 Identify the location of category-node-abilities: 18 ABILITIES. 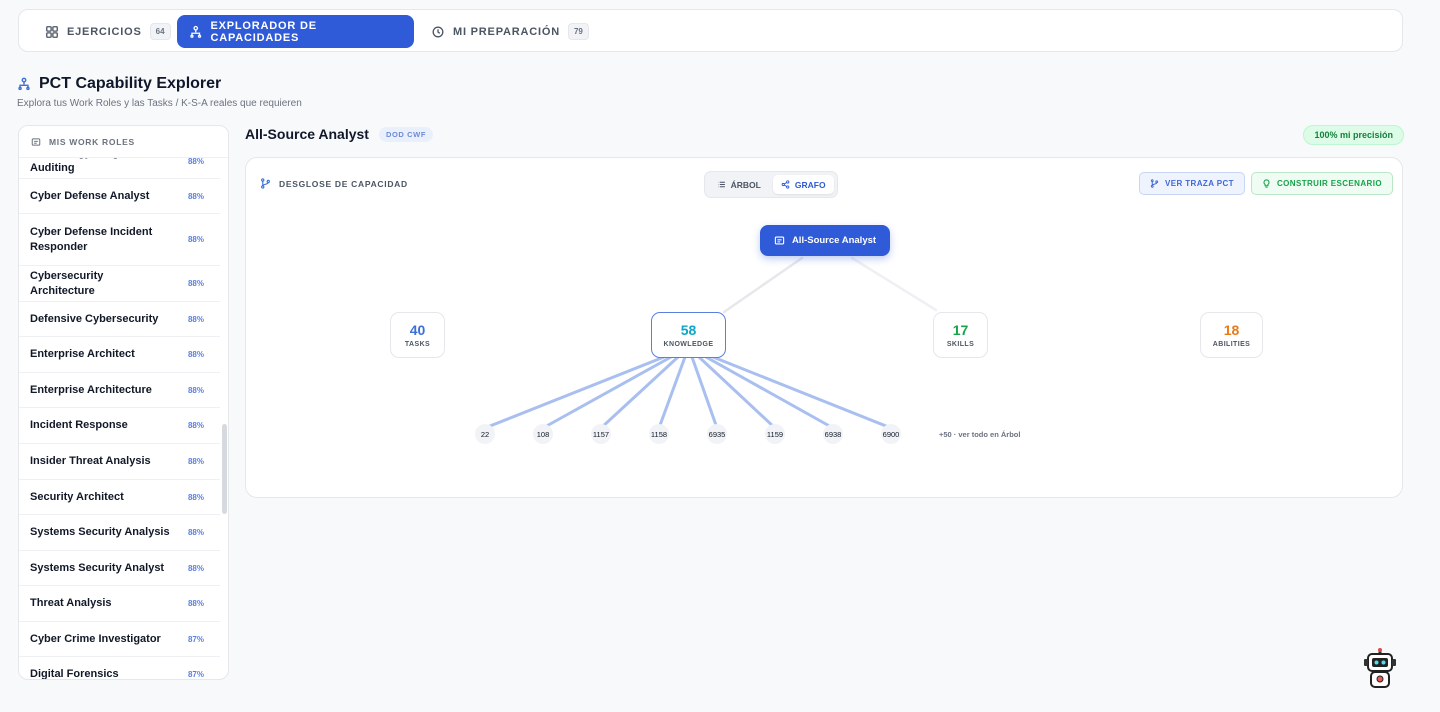
(1231, 335).